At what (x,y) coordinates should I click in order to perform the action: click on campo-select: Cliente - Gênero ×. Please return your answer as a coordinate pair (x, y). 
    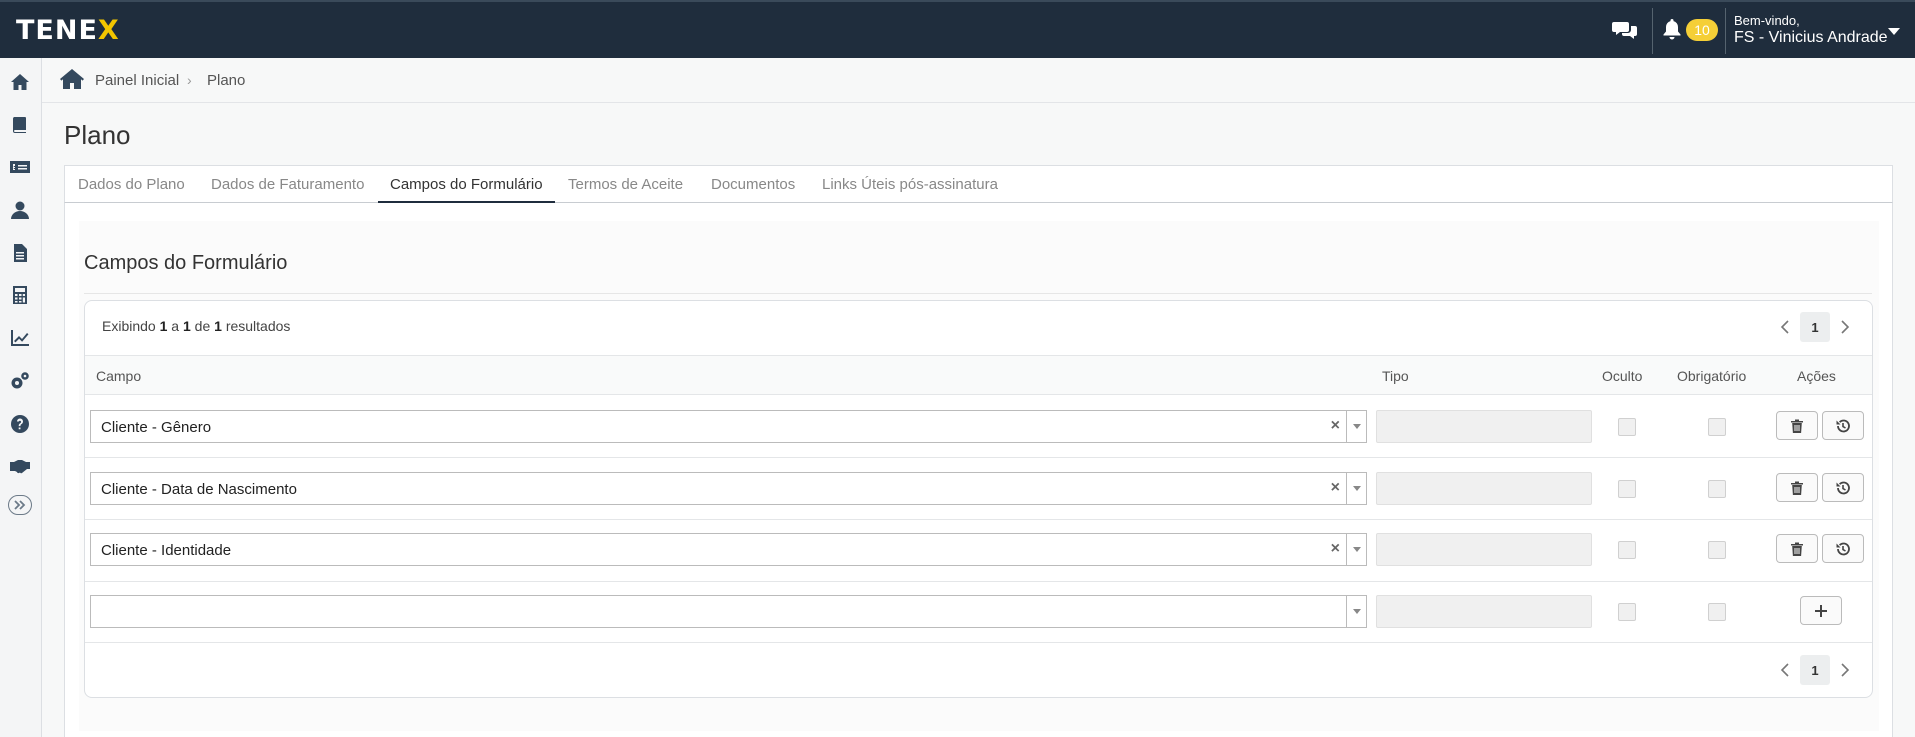
    Looking at the image, I should click on (728, 426).